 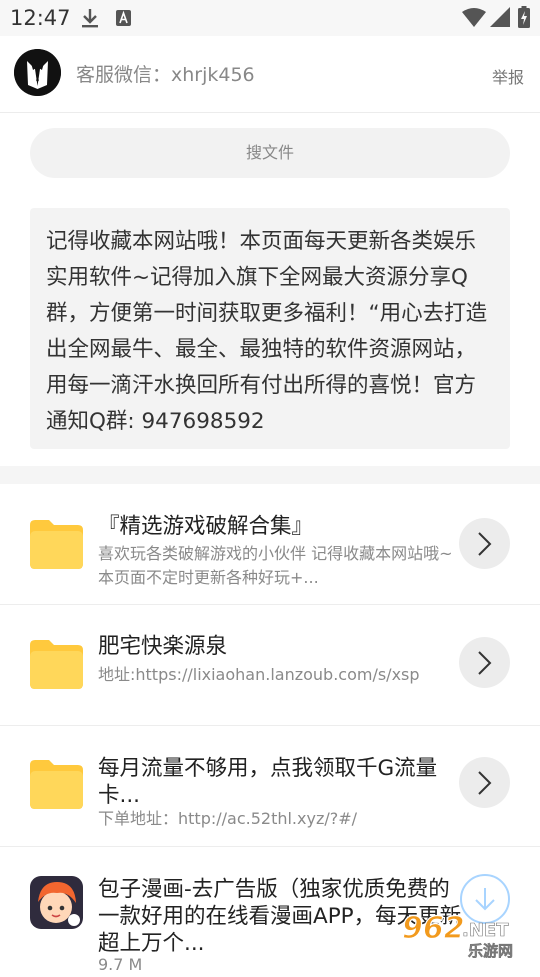 What do you see at coordinates (474, 19) in the screenshot?
I see `wifi-icon` at bounding box center [474, 19].